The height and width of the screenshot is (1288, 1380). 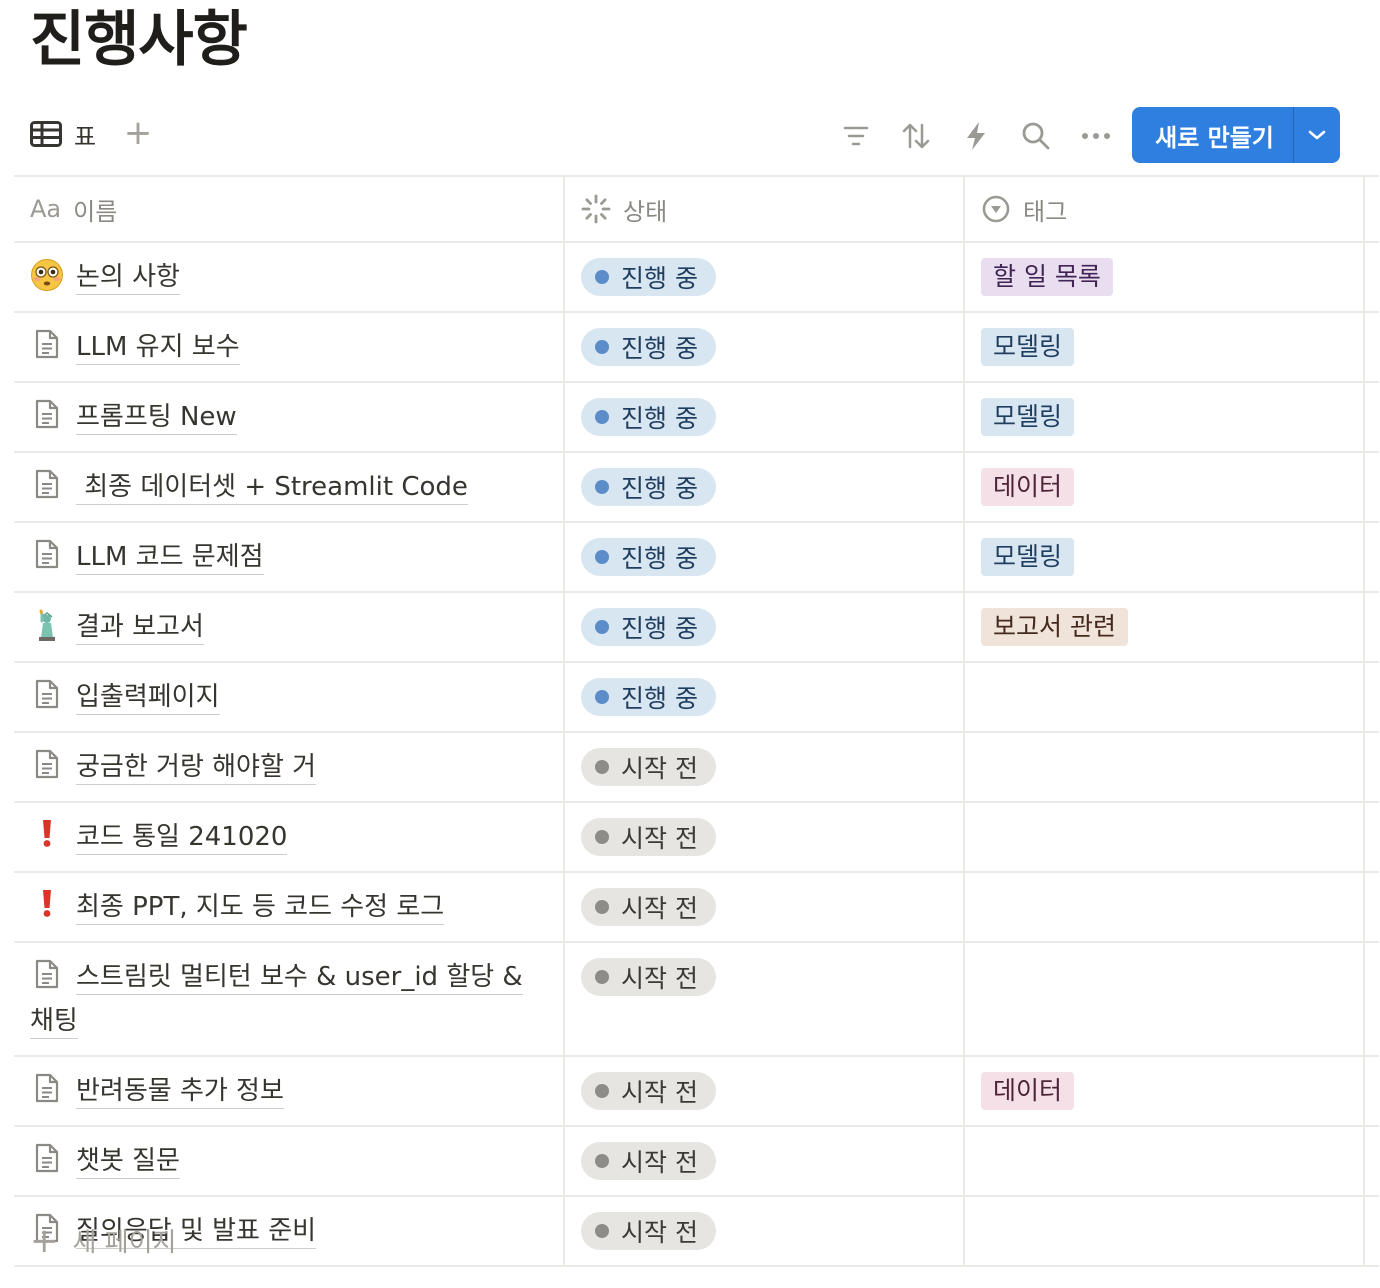 I want to click on tab-table-view: 표, so click(x=63, y=134).